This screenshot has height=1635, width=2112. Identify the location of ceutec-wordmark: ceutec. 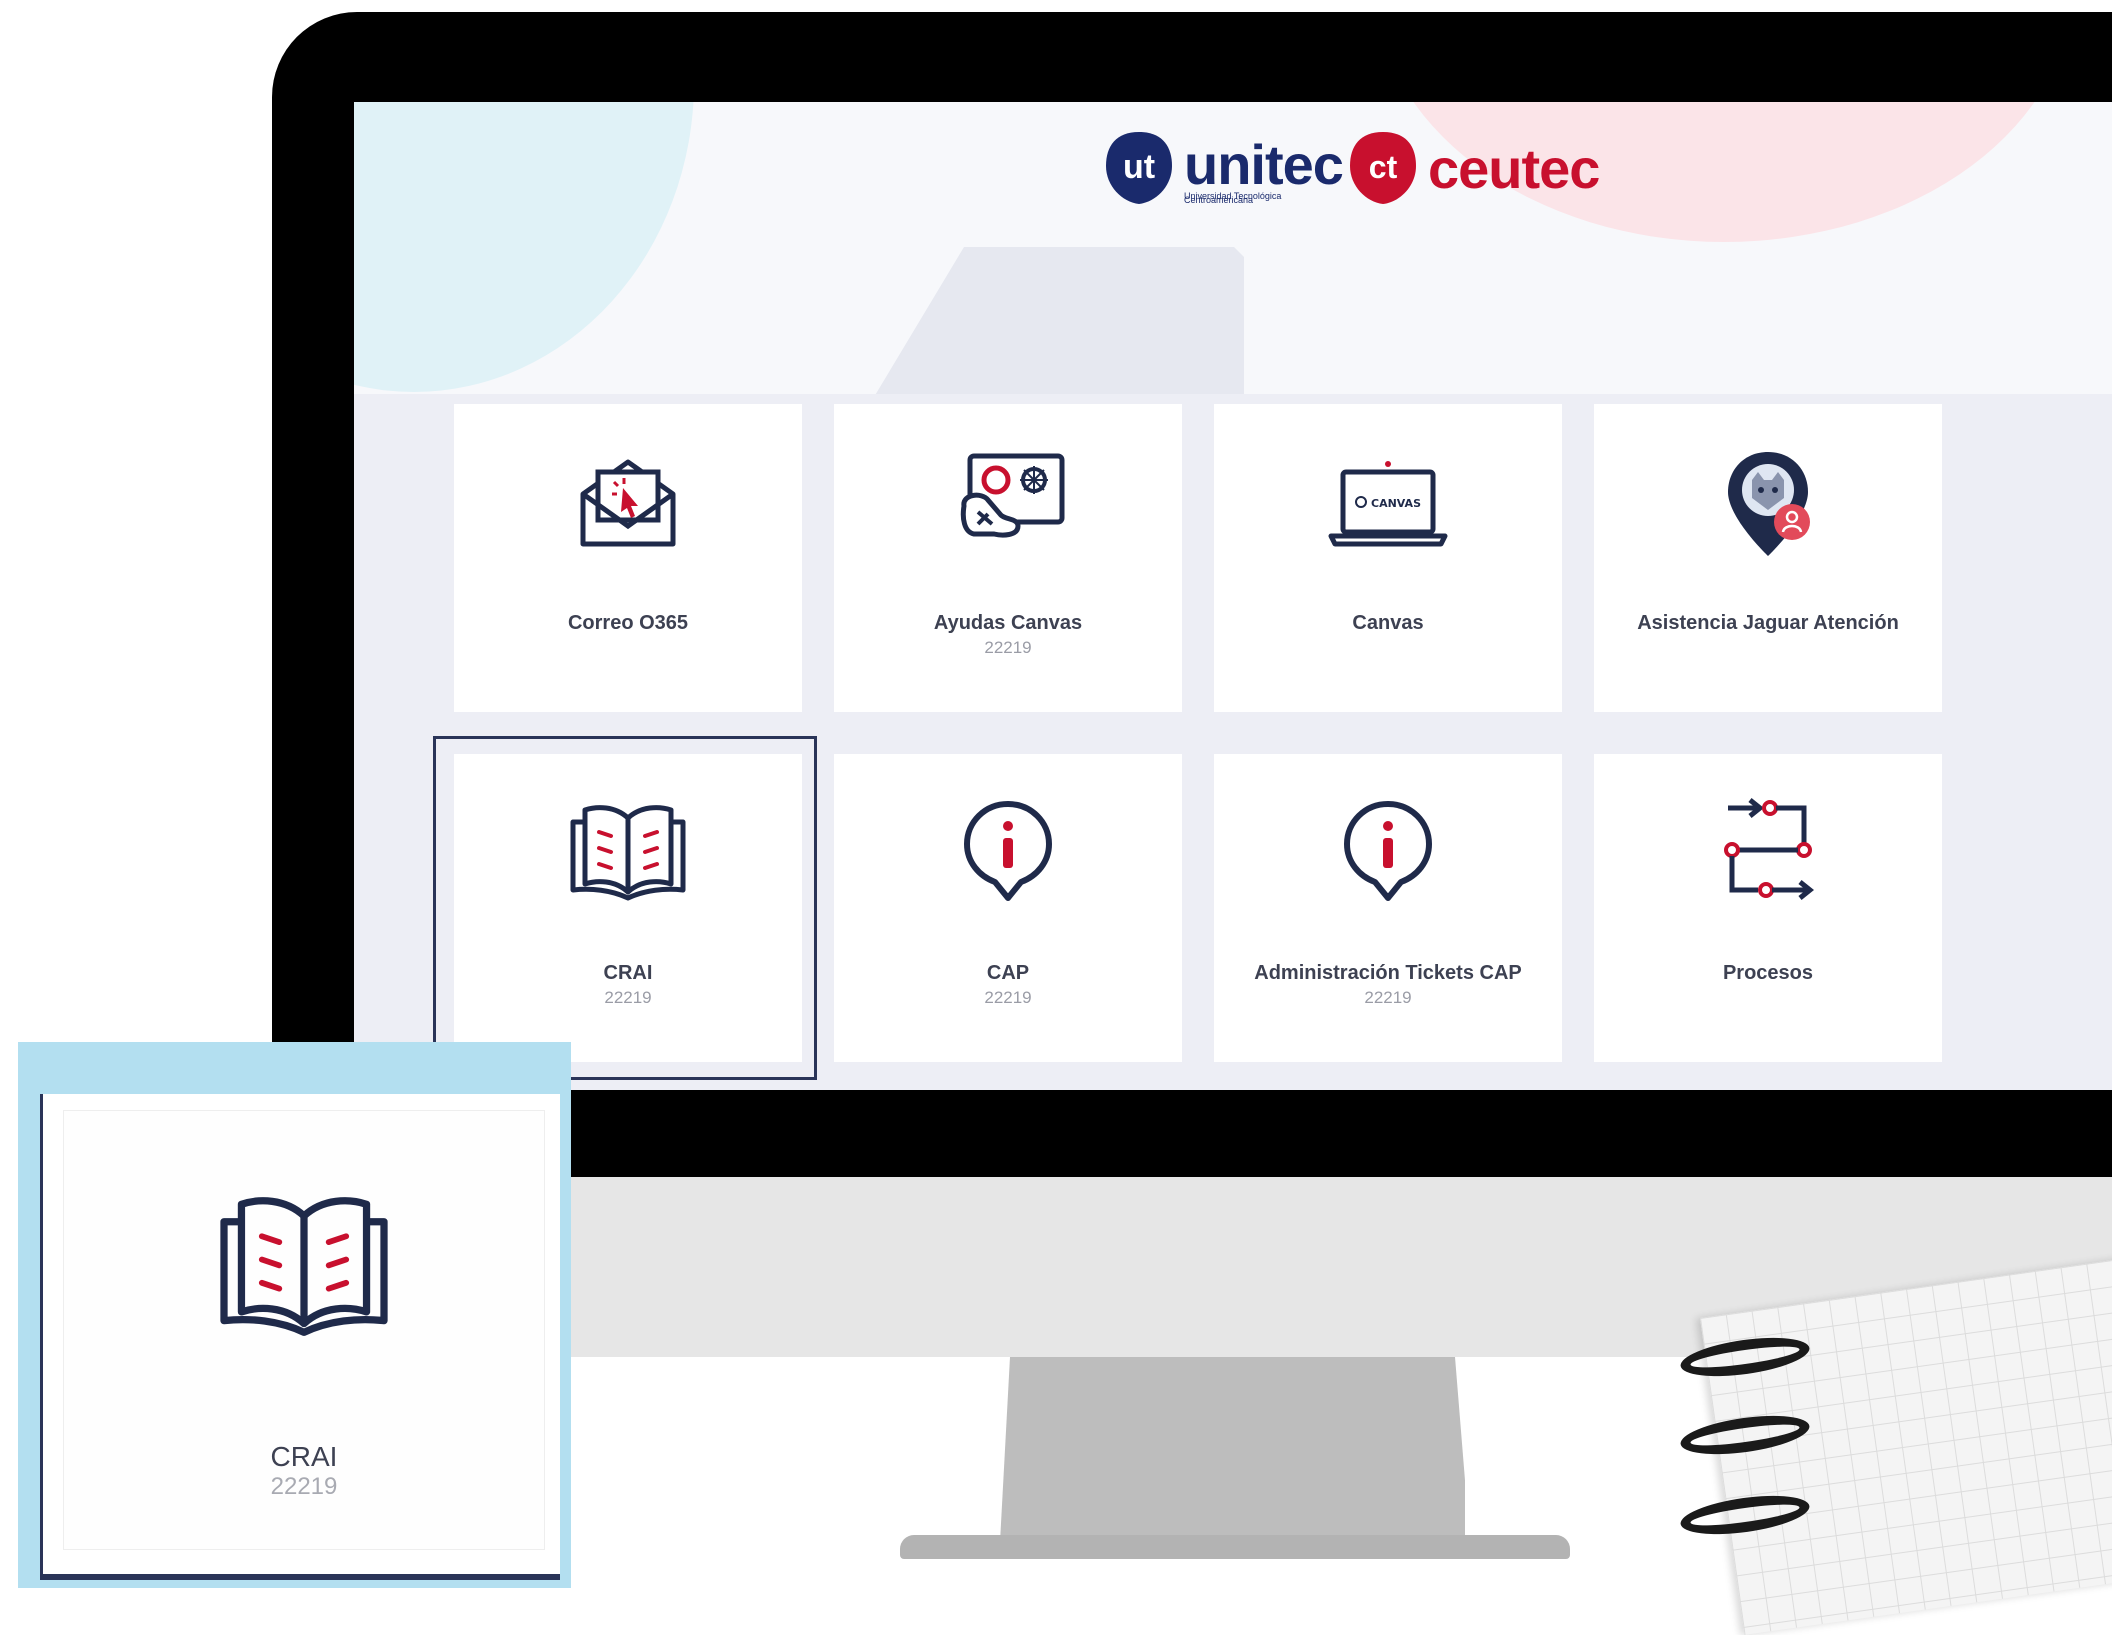
(1514, 168).